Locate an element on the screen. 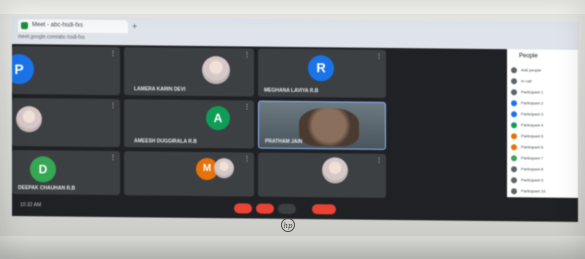  present-button is located at coordinates (287, 208).